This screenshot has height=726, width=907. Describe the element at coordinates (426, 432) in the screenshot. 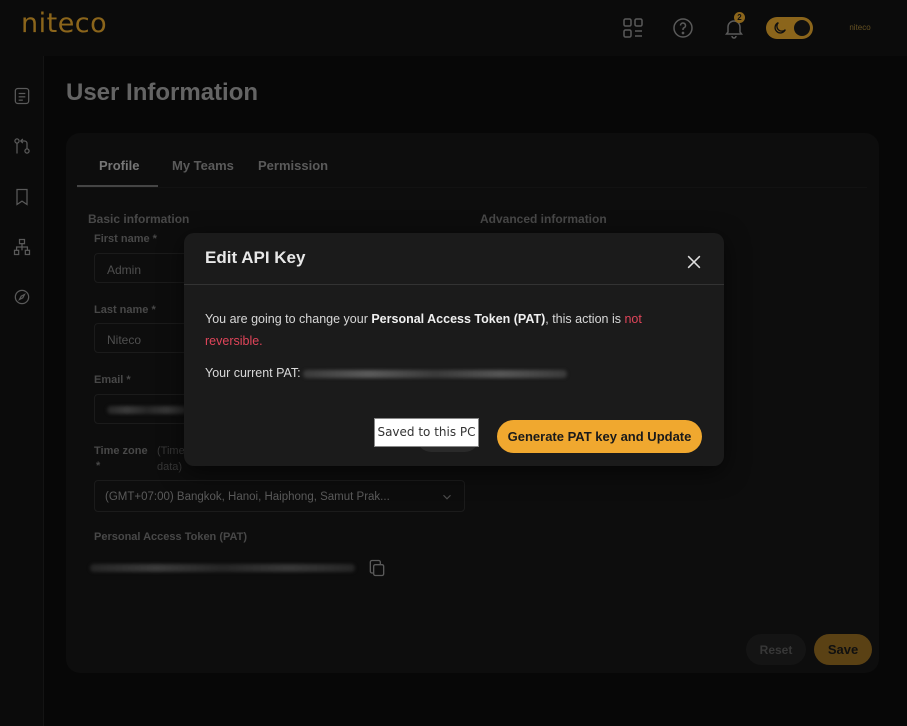

I see `saved-tooltip: Saved to this PC` at that location.